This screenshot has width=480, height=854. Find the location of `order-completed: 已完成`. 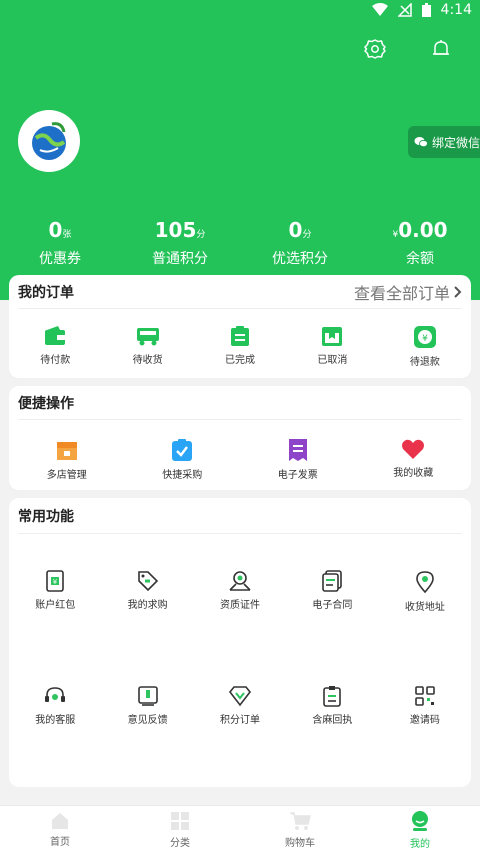

order-completed: 已完成 is located at coordinates (240, 346).